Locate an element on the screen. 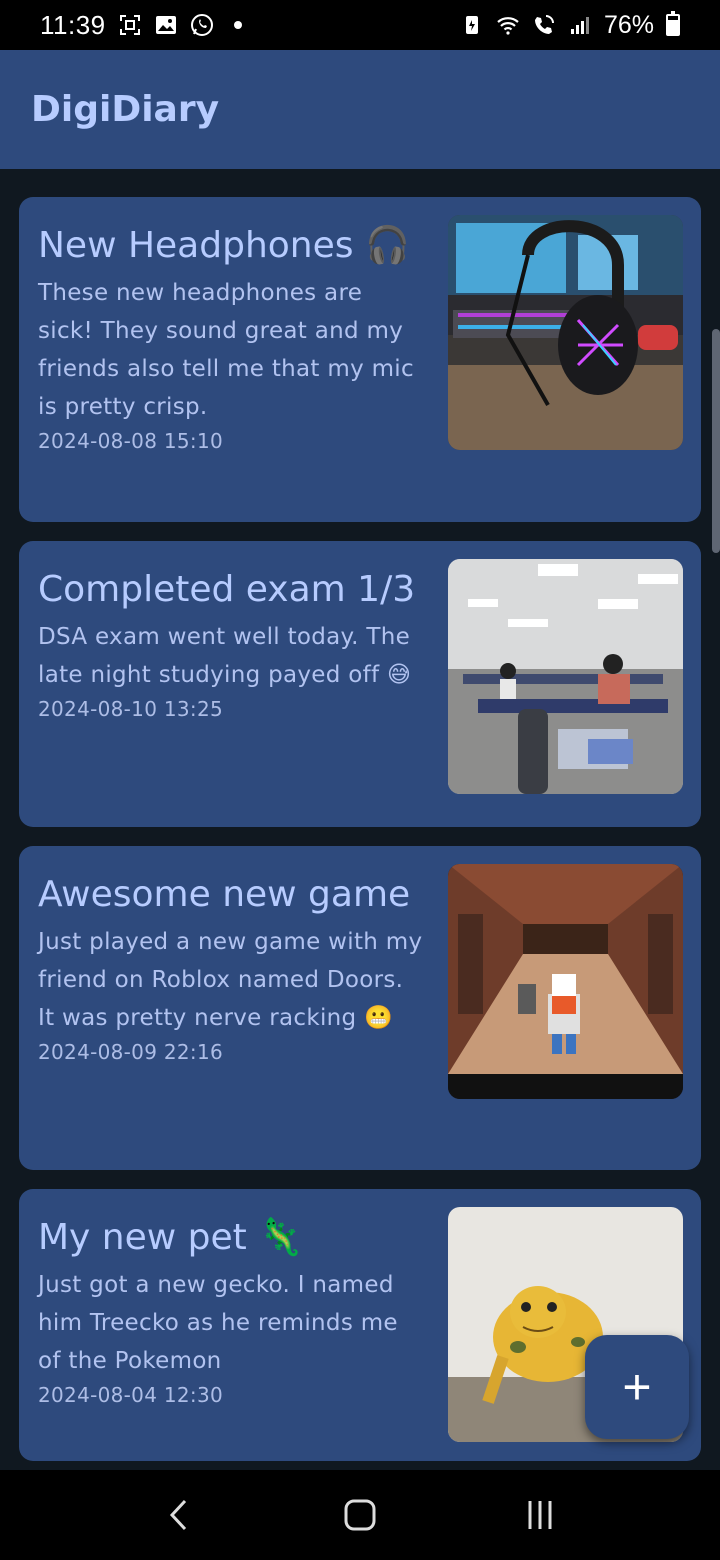 The width and height of the screenshot is (720, 1560). wifi-call-icon is located at coordinates (544, 25).